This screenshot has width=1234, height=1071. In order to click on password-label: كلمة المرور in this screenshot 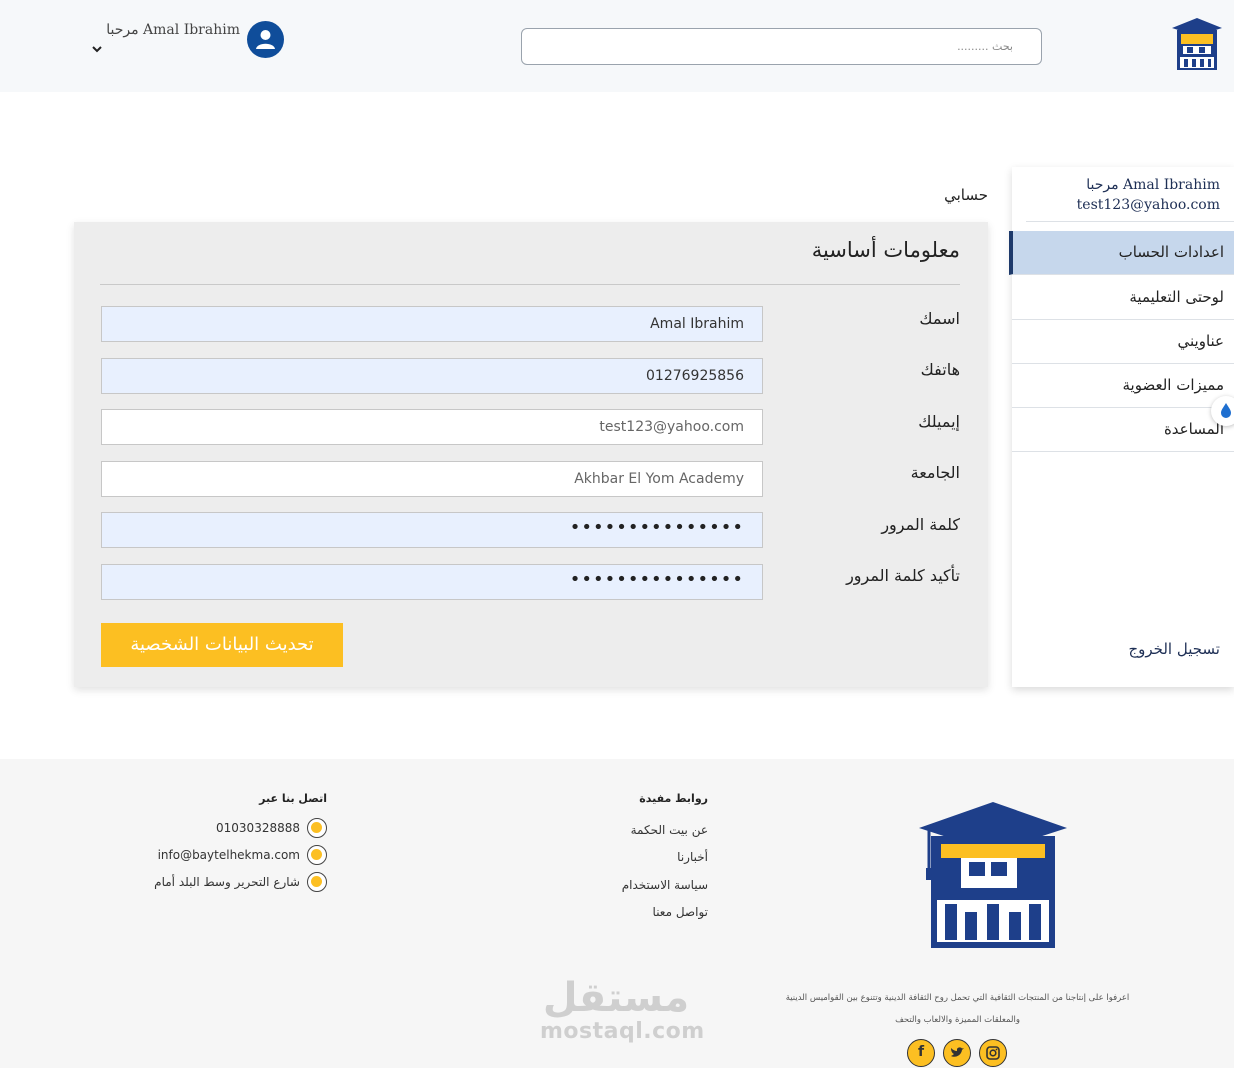, I will do `click(920, 524)`.